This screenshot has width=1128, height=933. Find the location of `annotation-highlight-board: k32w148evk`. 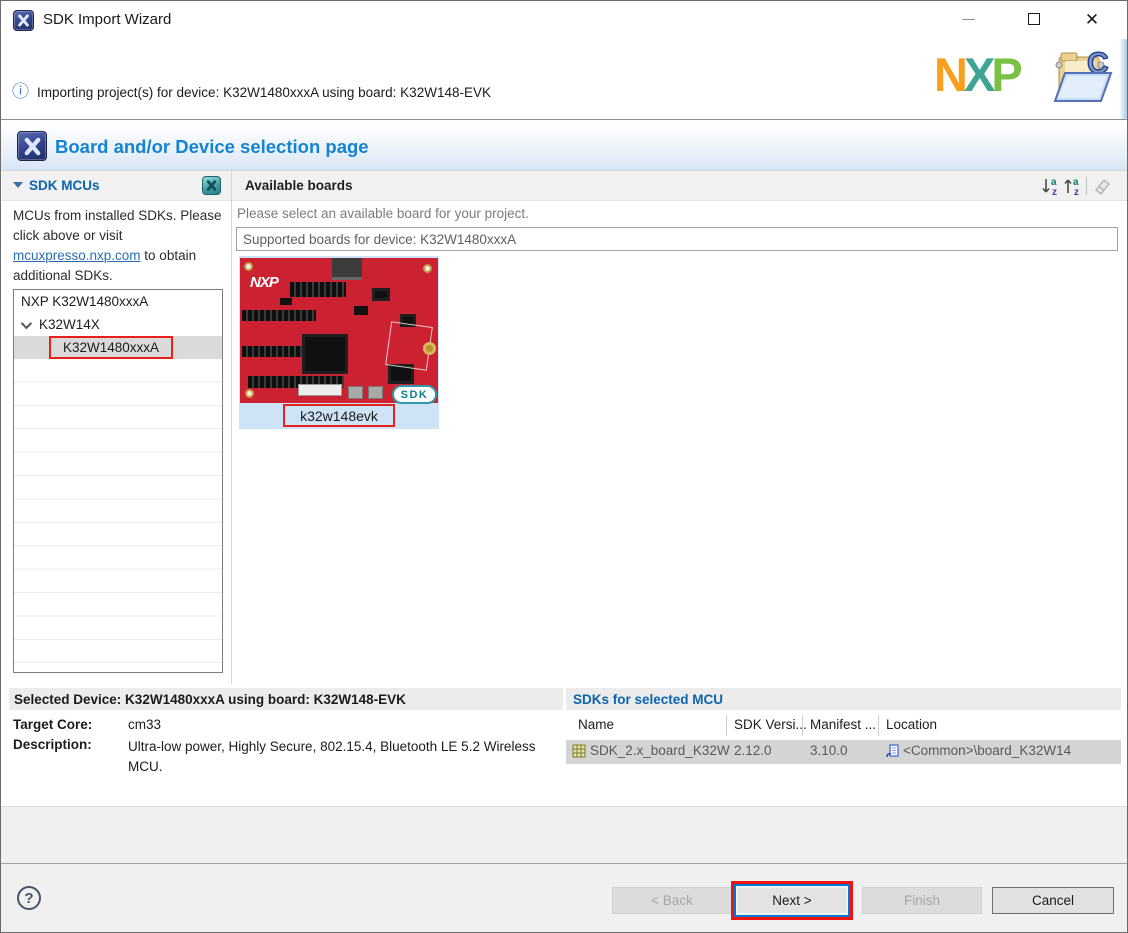

annotation-highlight-board: k32w148evk is located at coordinates (339, 415).